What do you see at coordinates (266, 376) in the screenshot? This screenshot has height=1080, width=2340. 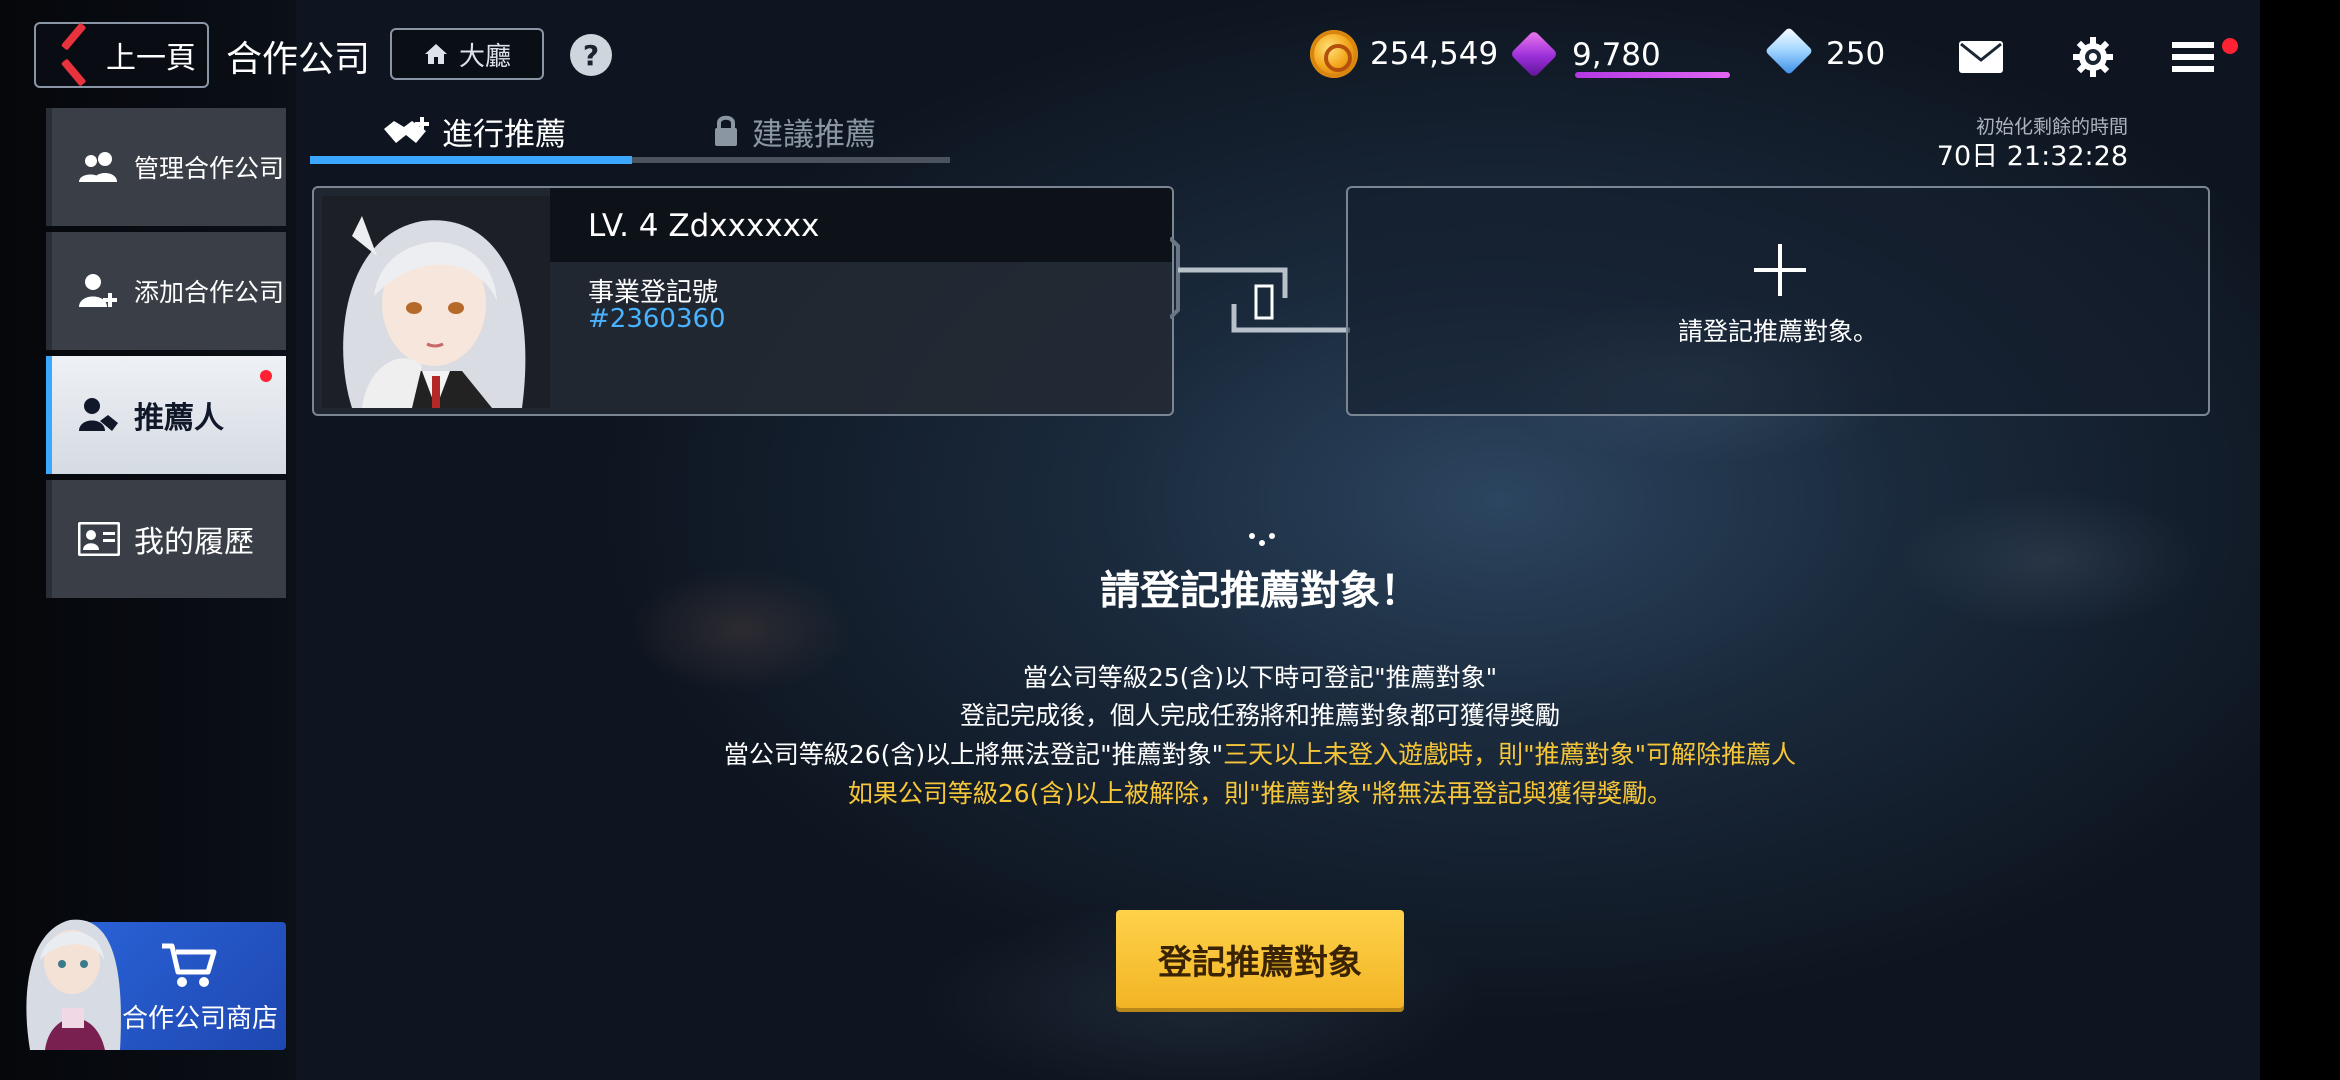 I see `notification-dot` at bounding box center [266, 376].